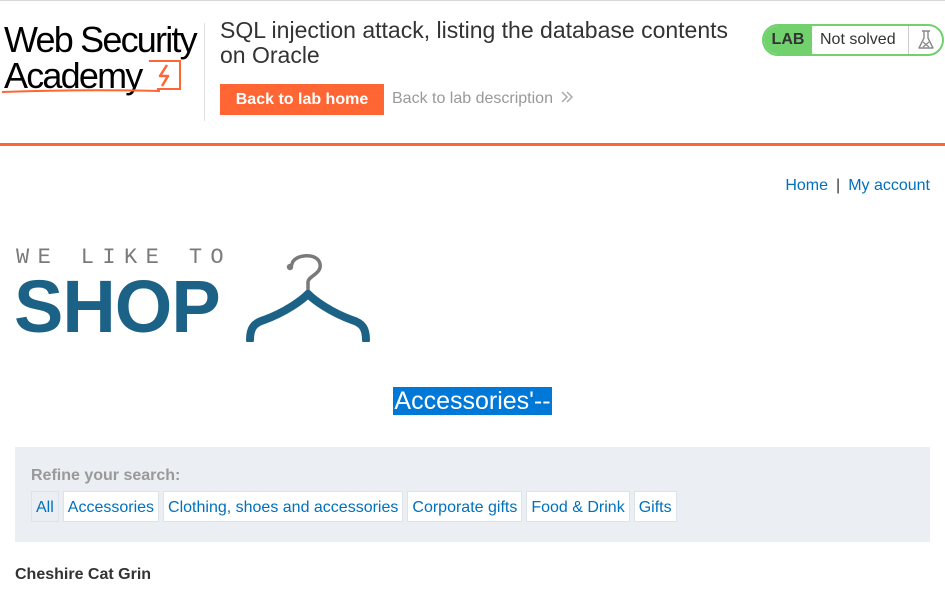 This screenshot has height=589, width=945. I want to click on lab-status-widget: LAB Not solved, so click(853, 40).